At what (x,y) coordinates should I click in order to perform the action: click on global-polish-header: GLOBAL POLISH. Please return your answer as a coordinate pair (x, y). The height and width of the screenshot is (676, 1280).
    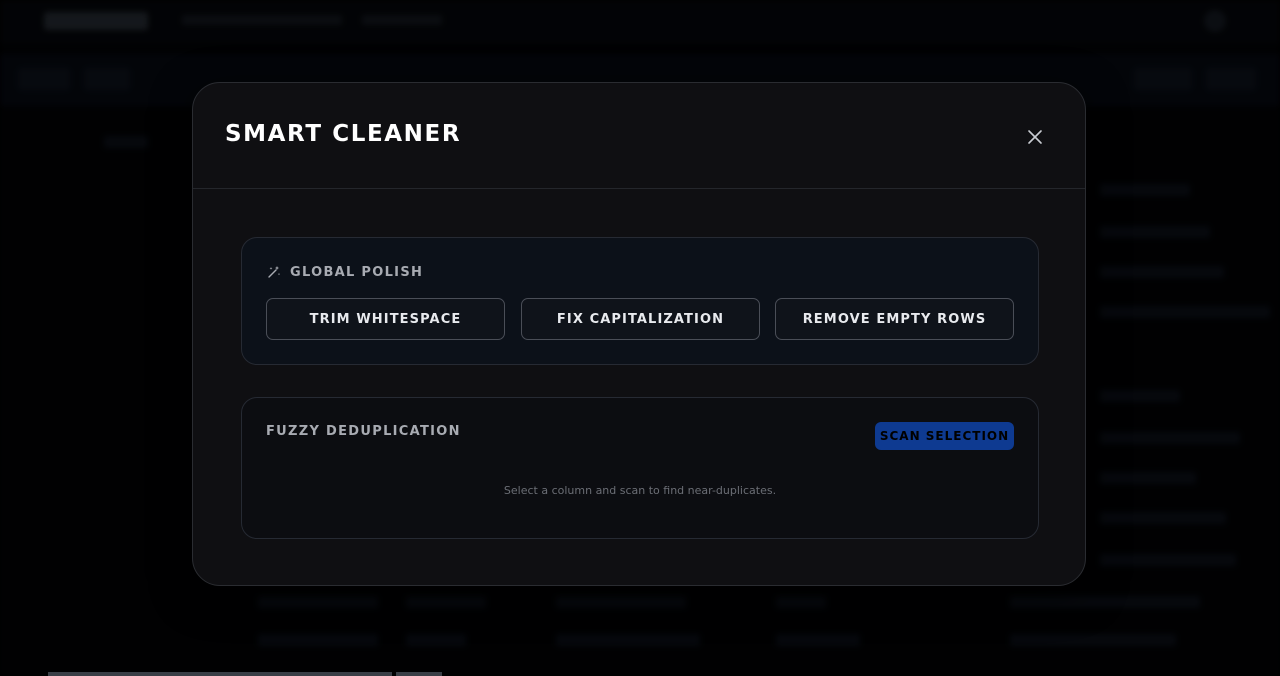
    Looking at the image, I should click on (344, 272).